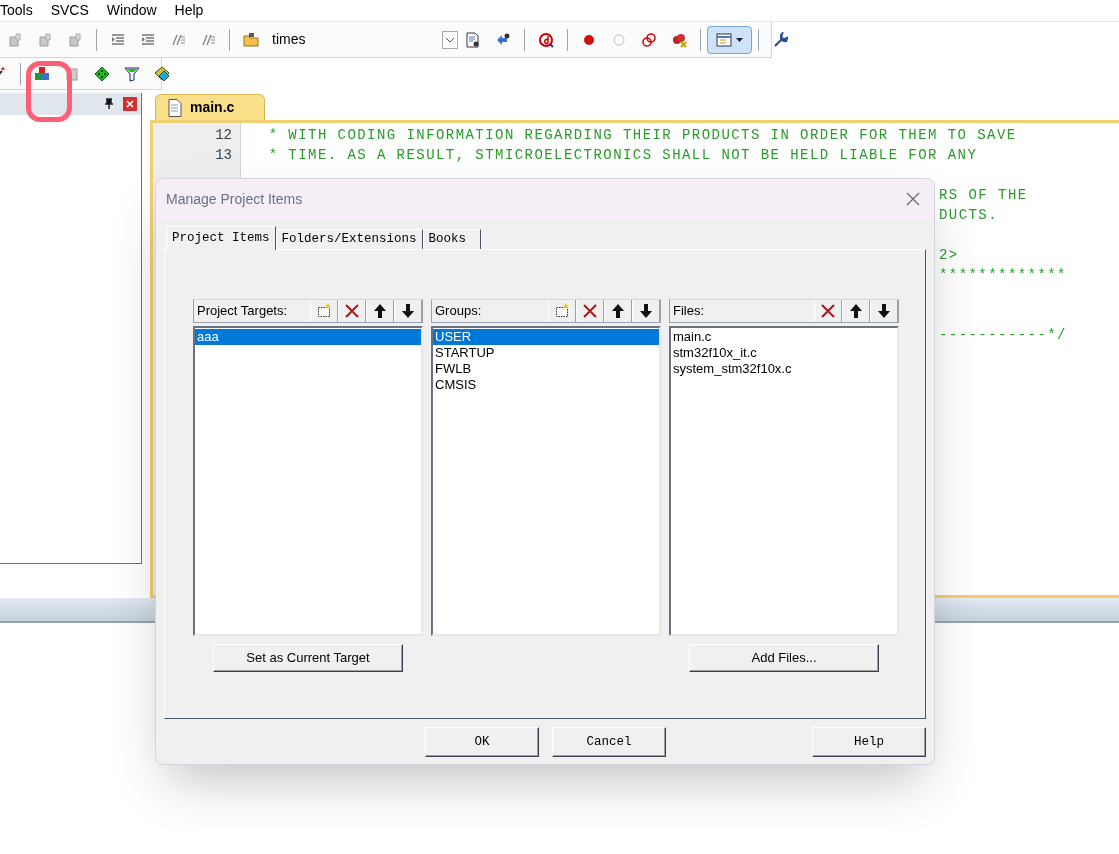 The width and height of the screenshot is (1119, 854). Describe the element at coordinates (308, 337) in the screenshot. I see `list-item: aaa` at that location.